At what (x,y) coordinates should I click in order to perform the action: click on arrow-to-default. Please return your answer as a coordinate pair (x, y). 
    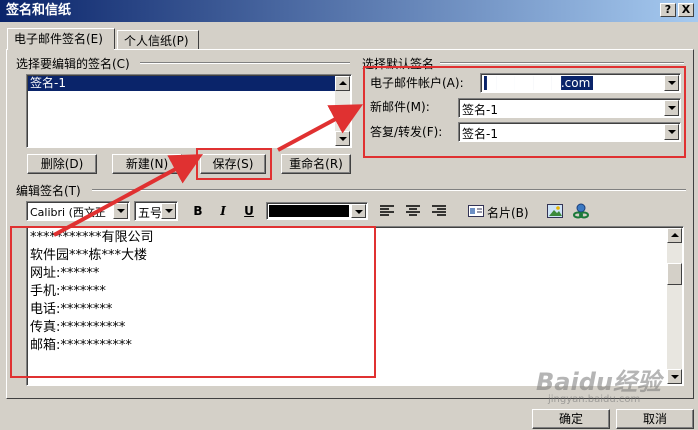
    Looking at the image, I should click on (320, 128).